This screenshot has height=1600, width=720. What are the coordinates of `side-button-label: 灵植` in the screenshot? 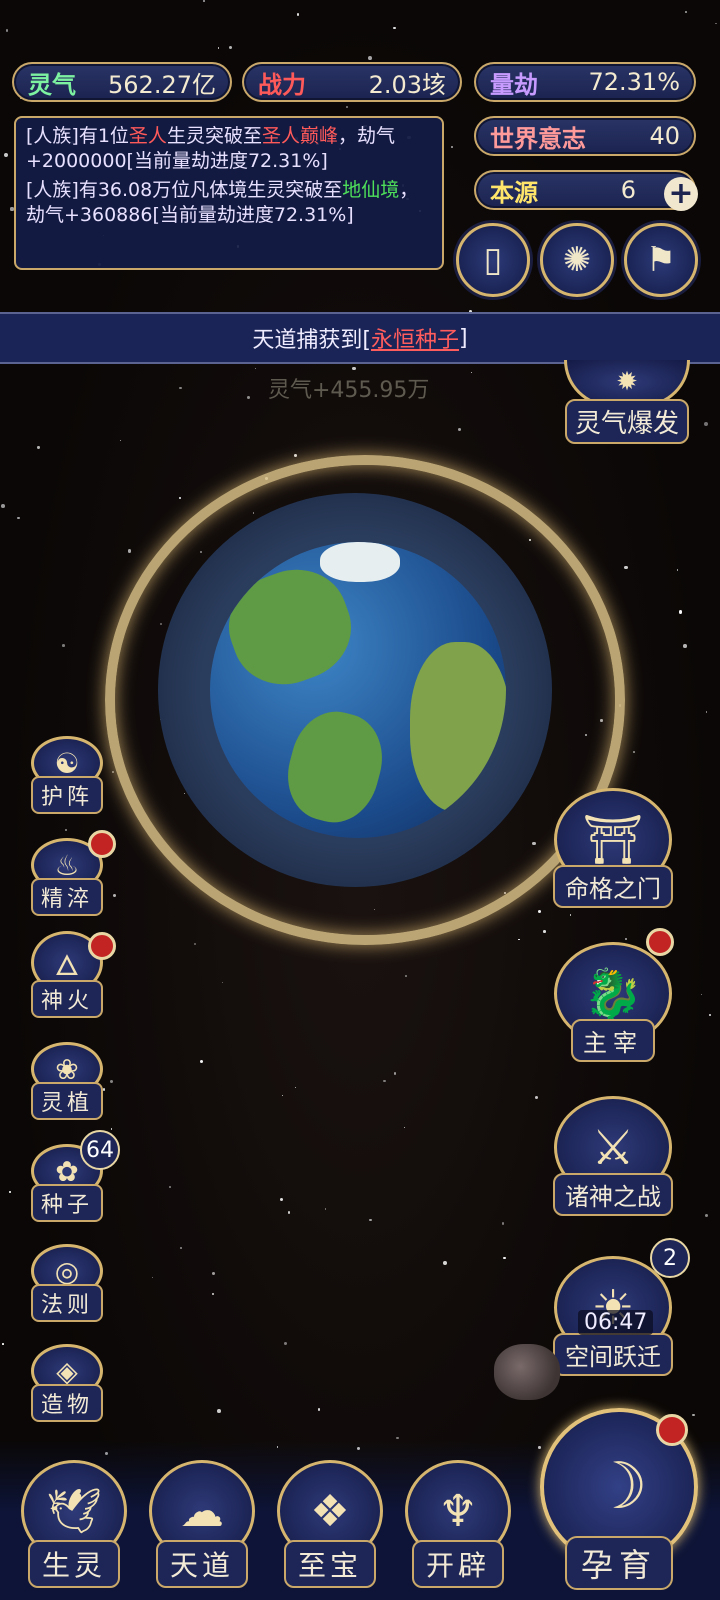 It's located at (66, 1101).